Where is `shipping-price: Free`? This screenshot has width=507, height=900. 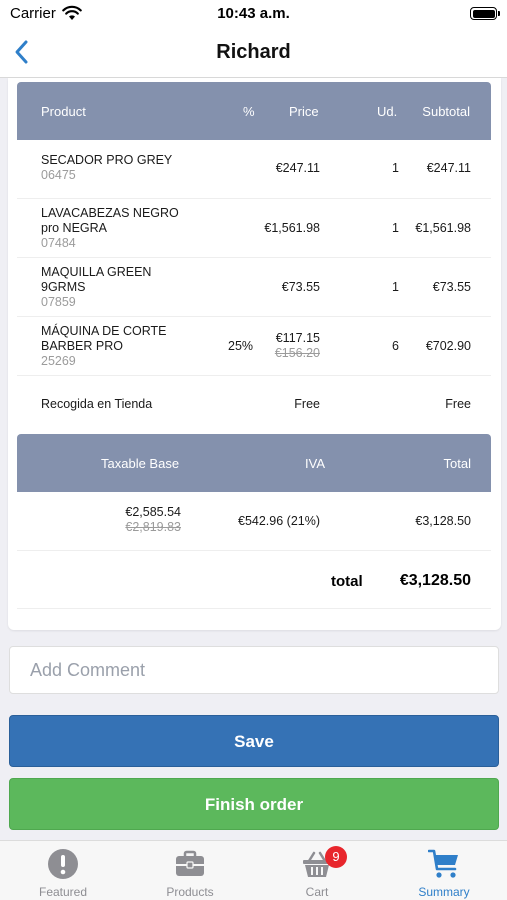
shipping-price: Free is located at coordinates (307, 404).